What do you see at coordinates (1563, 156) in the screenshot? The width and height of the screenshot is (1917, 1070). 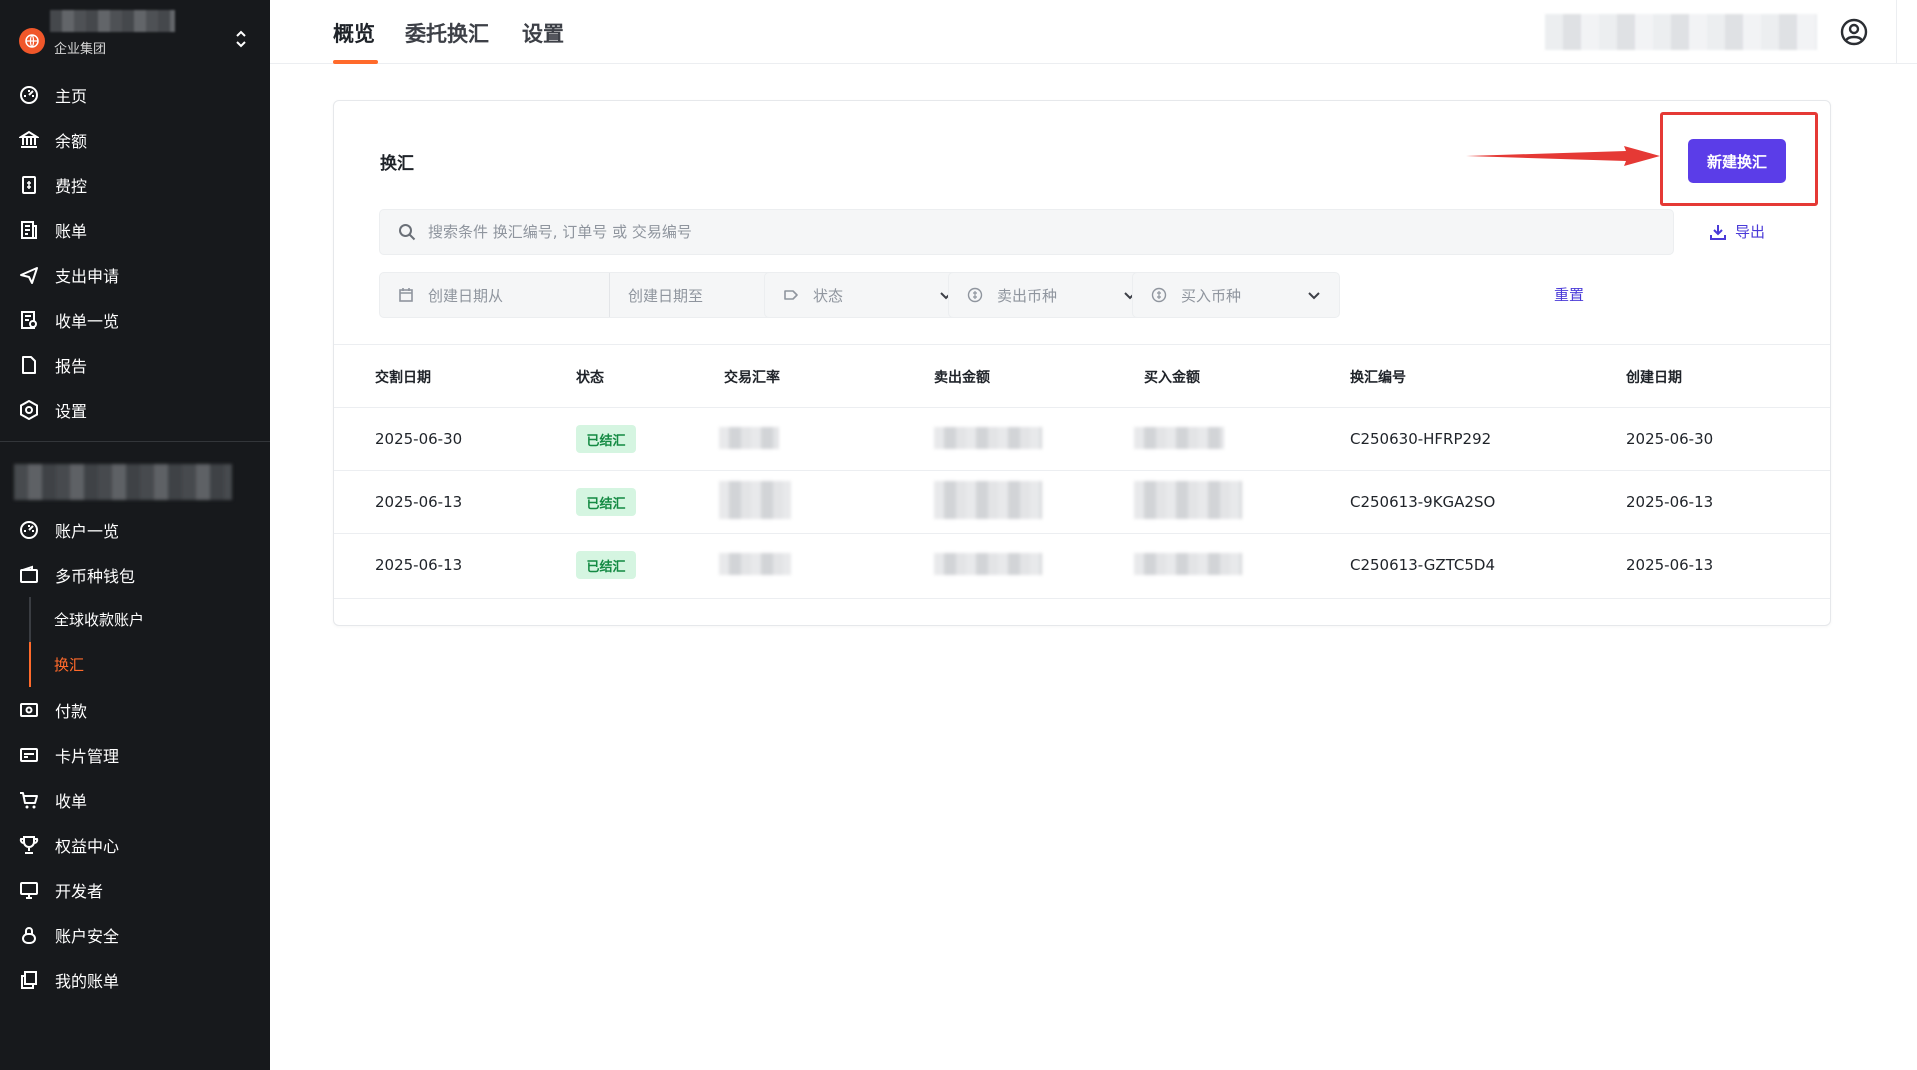 I see `annotation-arrow` at bounding box center [1563, 156].